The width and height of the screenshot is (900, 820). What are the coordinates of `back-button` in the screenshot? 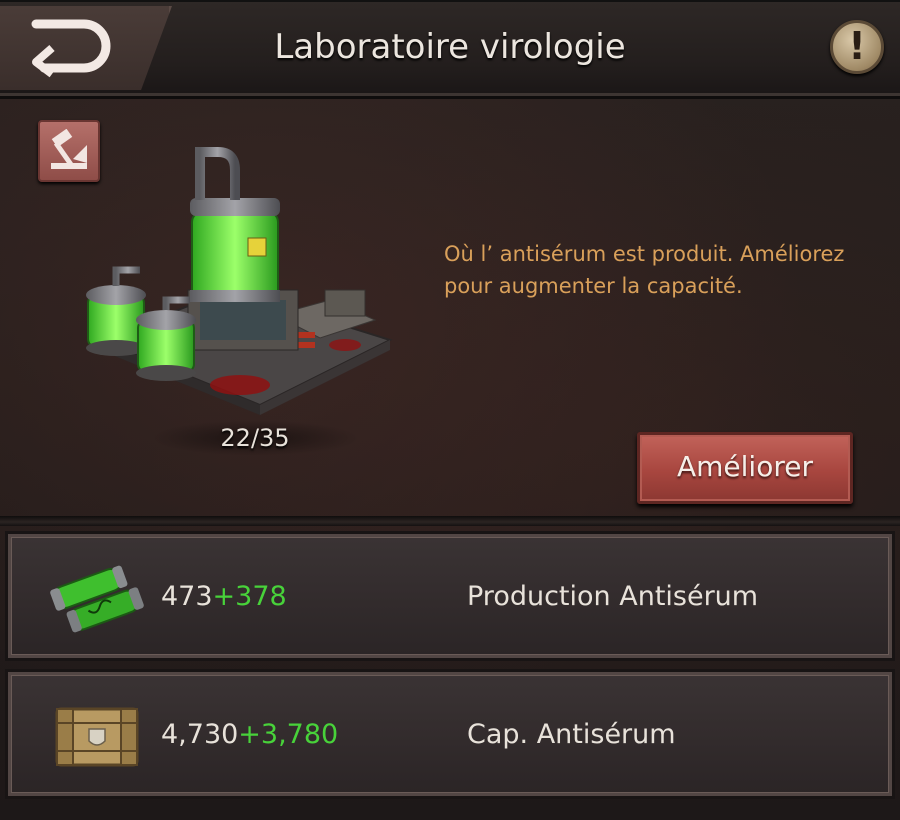 It's located at (86, 48).